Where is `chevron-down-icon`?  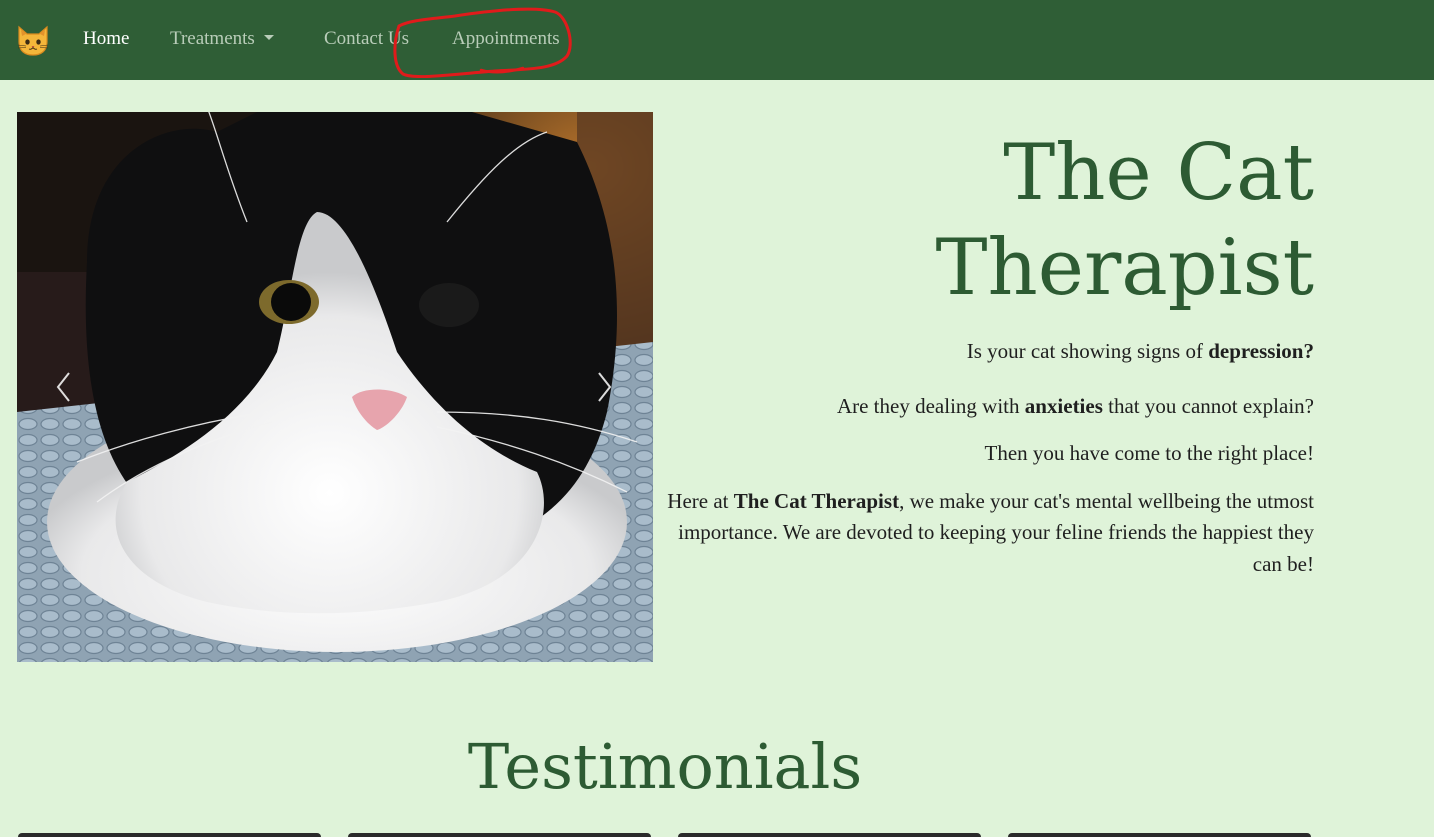 chevron-down-icon is located at coordinates (268, 38).